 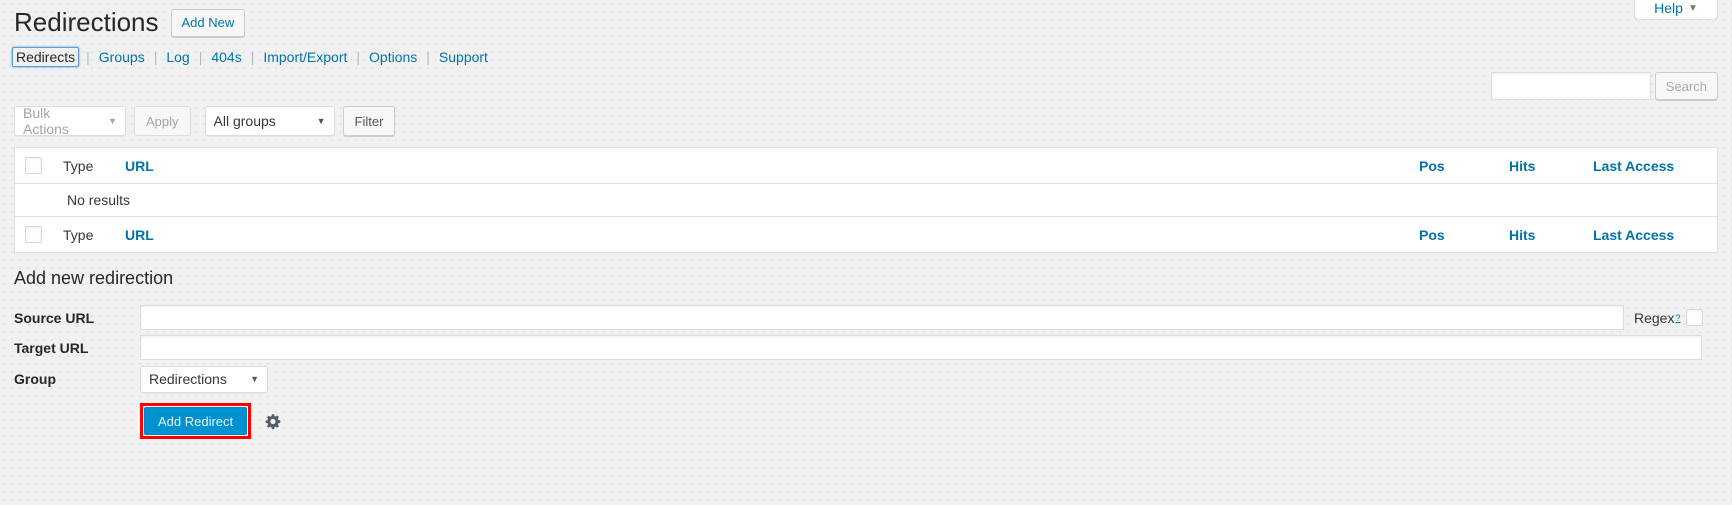 I want to click on select-all-footer-header, so click(x=39, y=235).